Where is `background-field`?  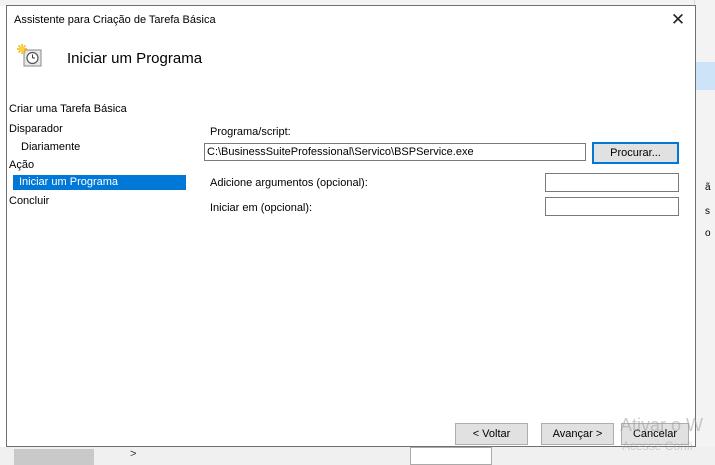
background-field is located at coordinates (451, 456).